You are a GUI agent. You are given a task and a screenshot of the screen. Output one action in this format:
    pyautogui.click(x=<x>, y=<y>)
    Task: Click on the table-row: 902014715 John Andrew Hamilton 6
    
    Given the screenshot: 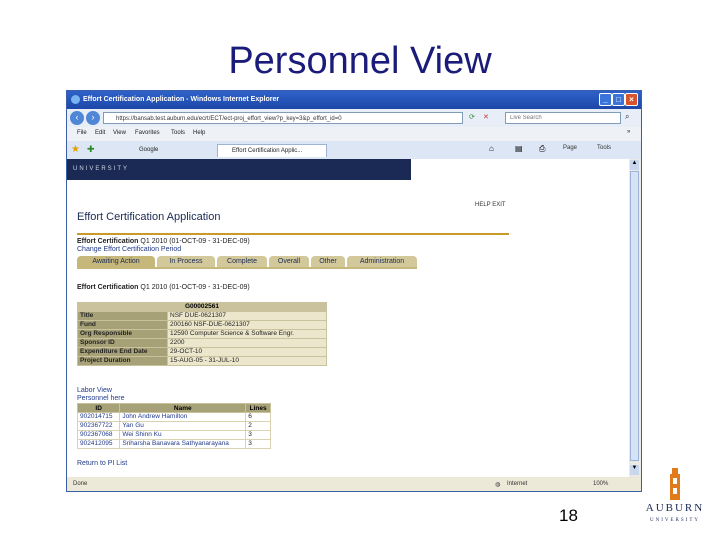 What is the action you would take?
    pyautogui.click(x=173, y=417)
    